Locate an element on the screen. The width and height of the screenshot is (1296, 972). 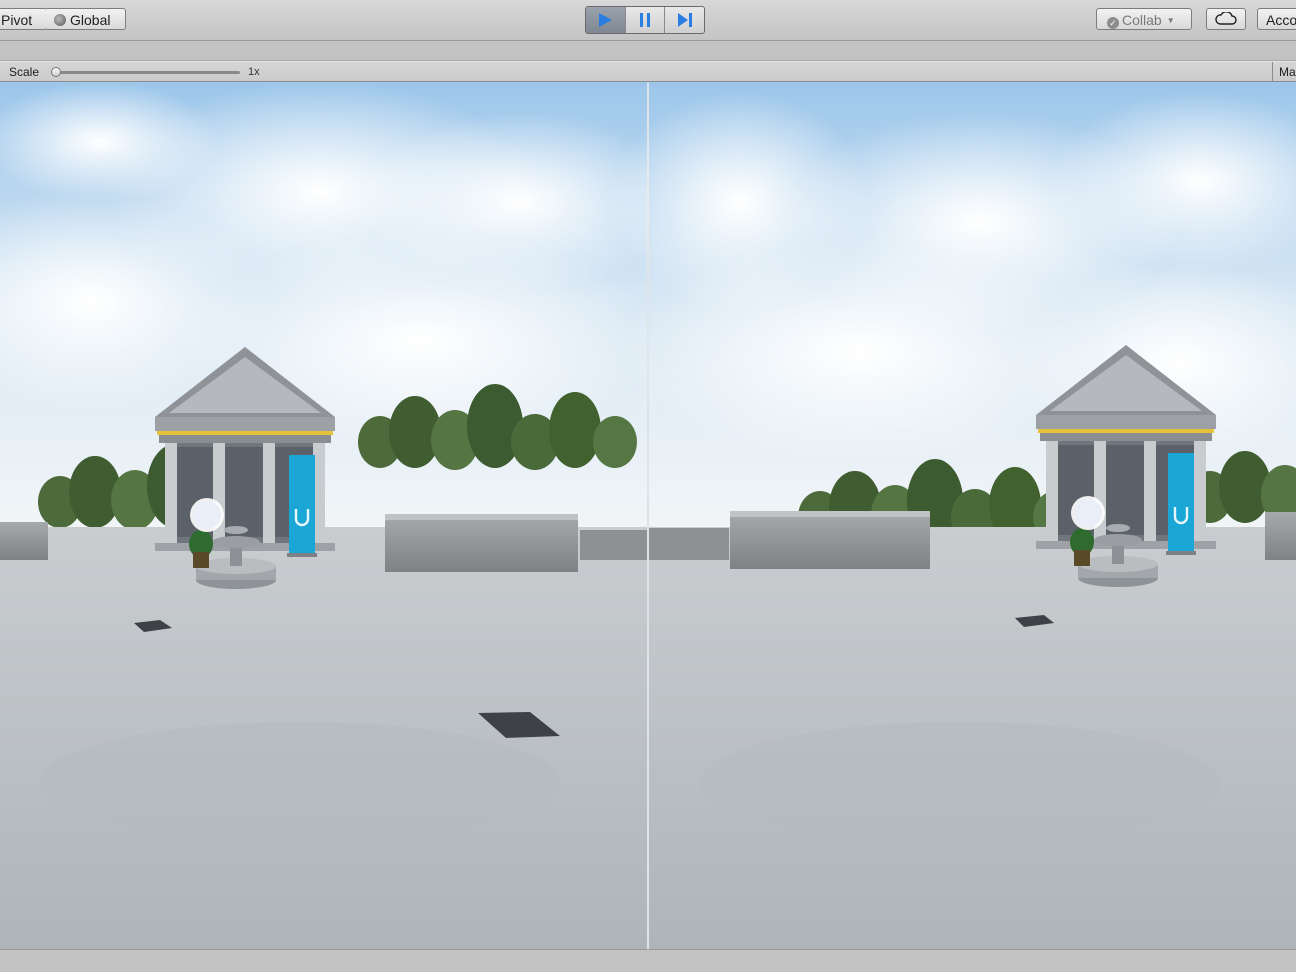
main-toolbar: Pivot Global ✓ Collab ▼ Acco is located at coordinates (648, 20).